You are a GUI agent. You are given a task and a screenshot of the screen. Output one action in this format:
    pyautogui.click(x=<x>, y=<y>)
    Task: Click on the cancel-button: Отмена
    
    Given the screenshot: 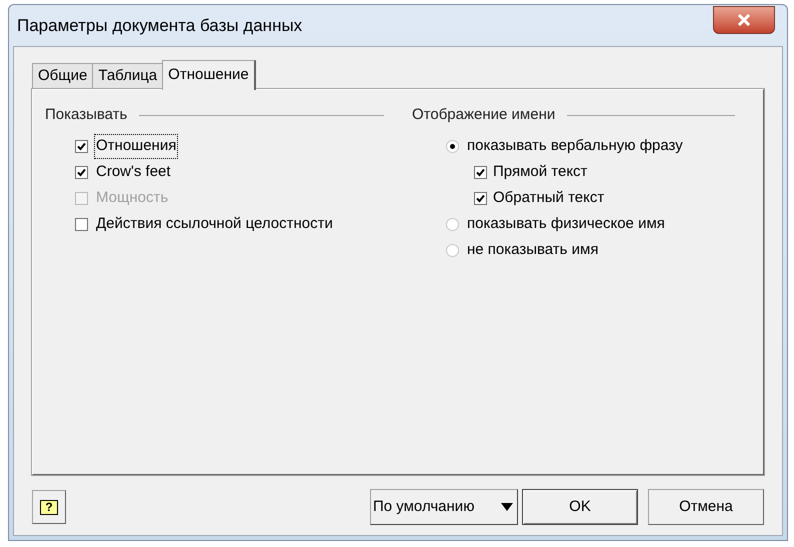 What is the action you would take?
    pyautogui.click(x=706, y=507)
    